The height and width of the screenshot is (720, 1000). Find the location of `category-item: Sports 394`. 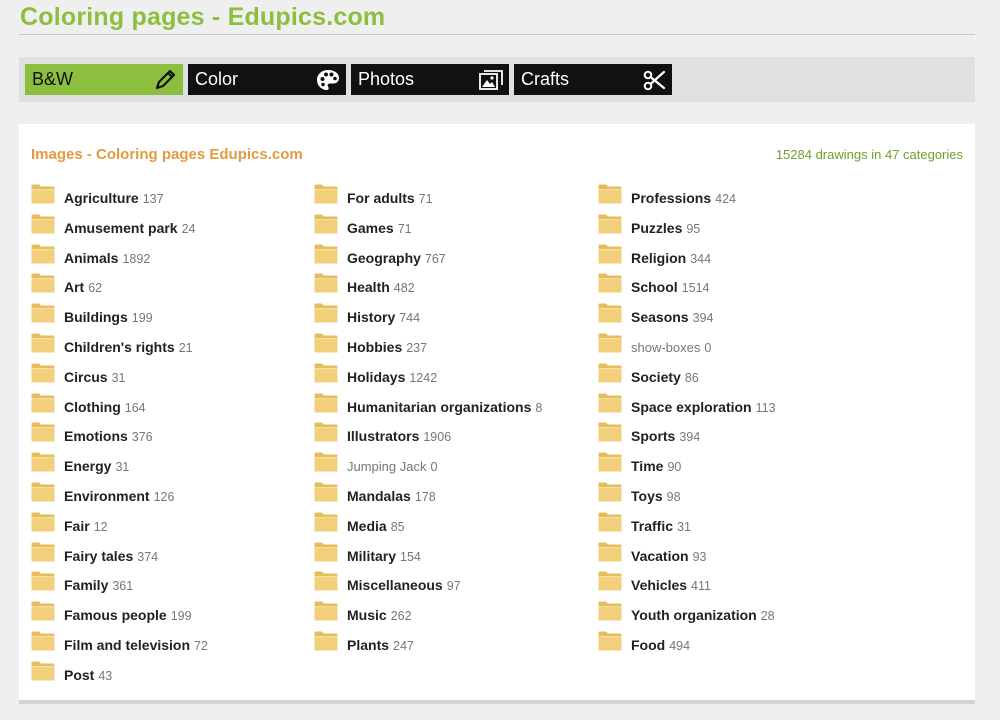

category-item: Sports 394 is located at coordinates (738, 437).